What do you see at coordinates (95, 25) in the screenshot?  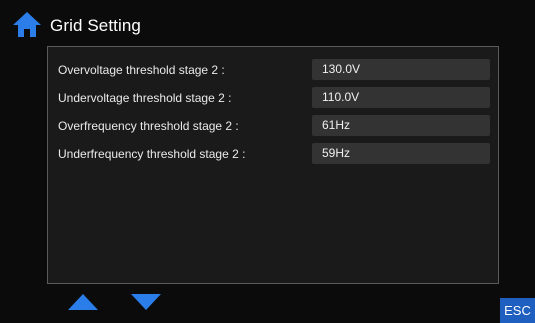 I see `page-title: Grid Setting` at bounding box center [95, 25].